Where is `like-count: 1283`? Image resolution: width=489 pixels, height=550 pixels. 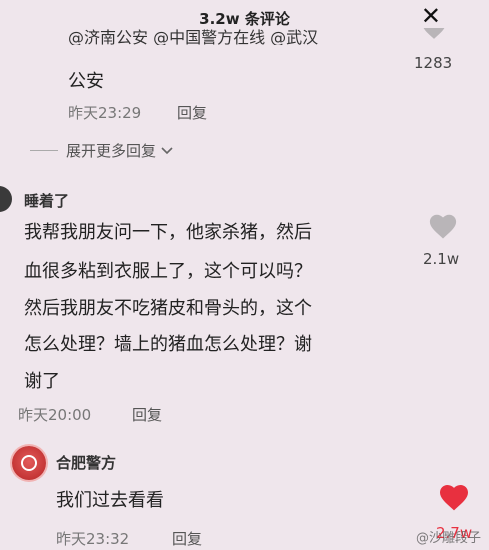
like-count: 1283 is located at coordinates (433, 63).